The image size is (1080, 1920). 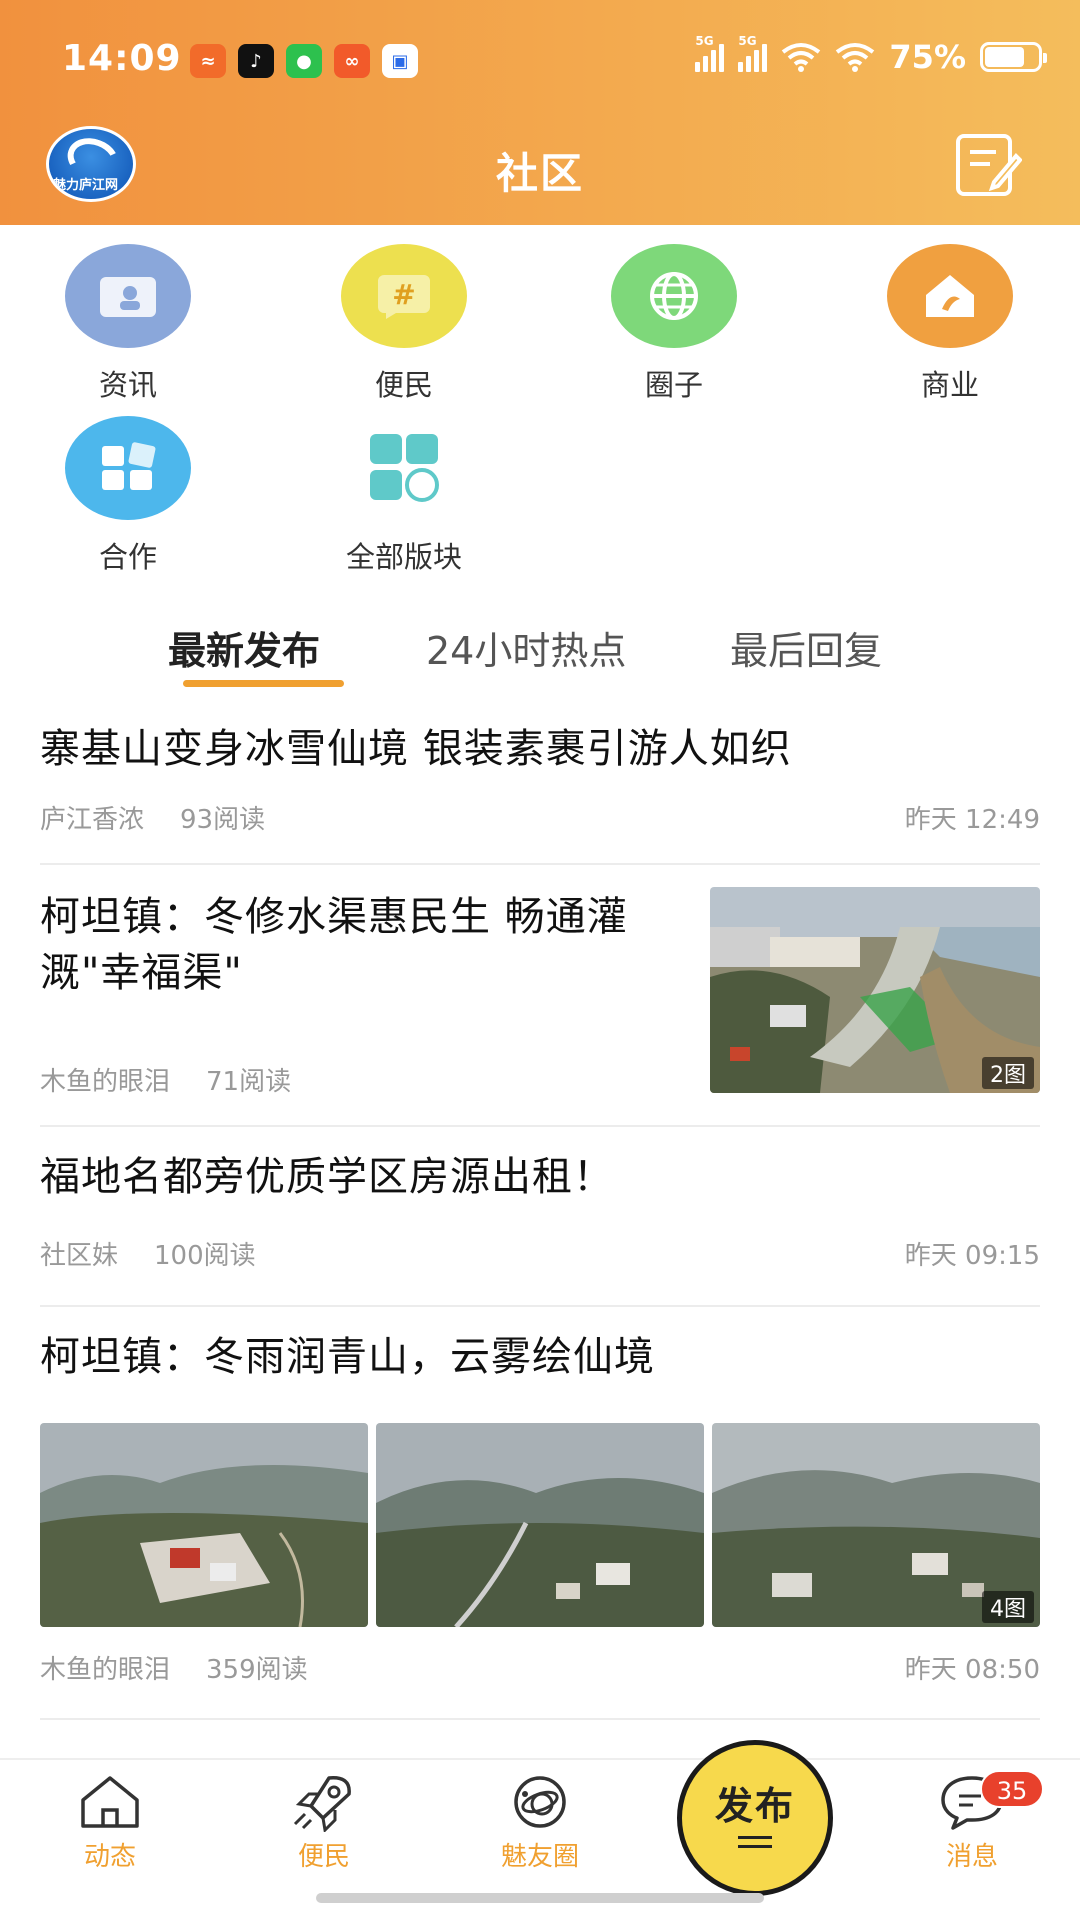 I want to click on tiktok-icon: ♪, so click(x=256, y=61).